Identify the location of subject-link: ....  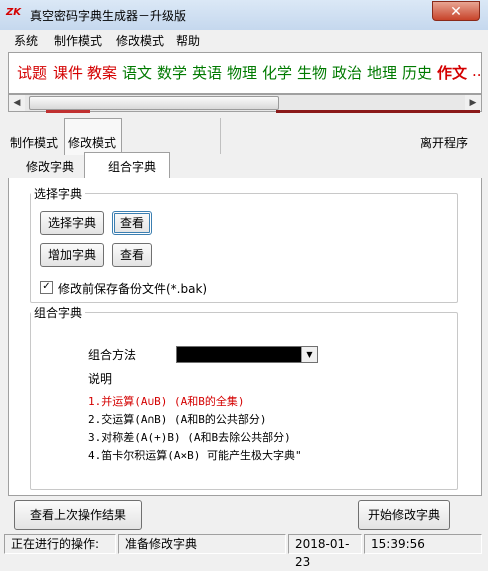
(476, 71).